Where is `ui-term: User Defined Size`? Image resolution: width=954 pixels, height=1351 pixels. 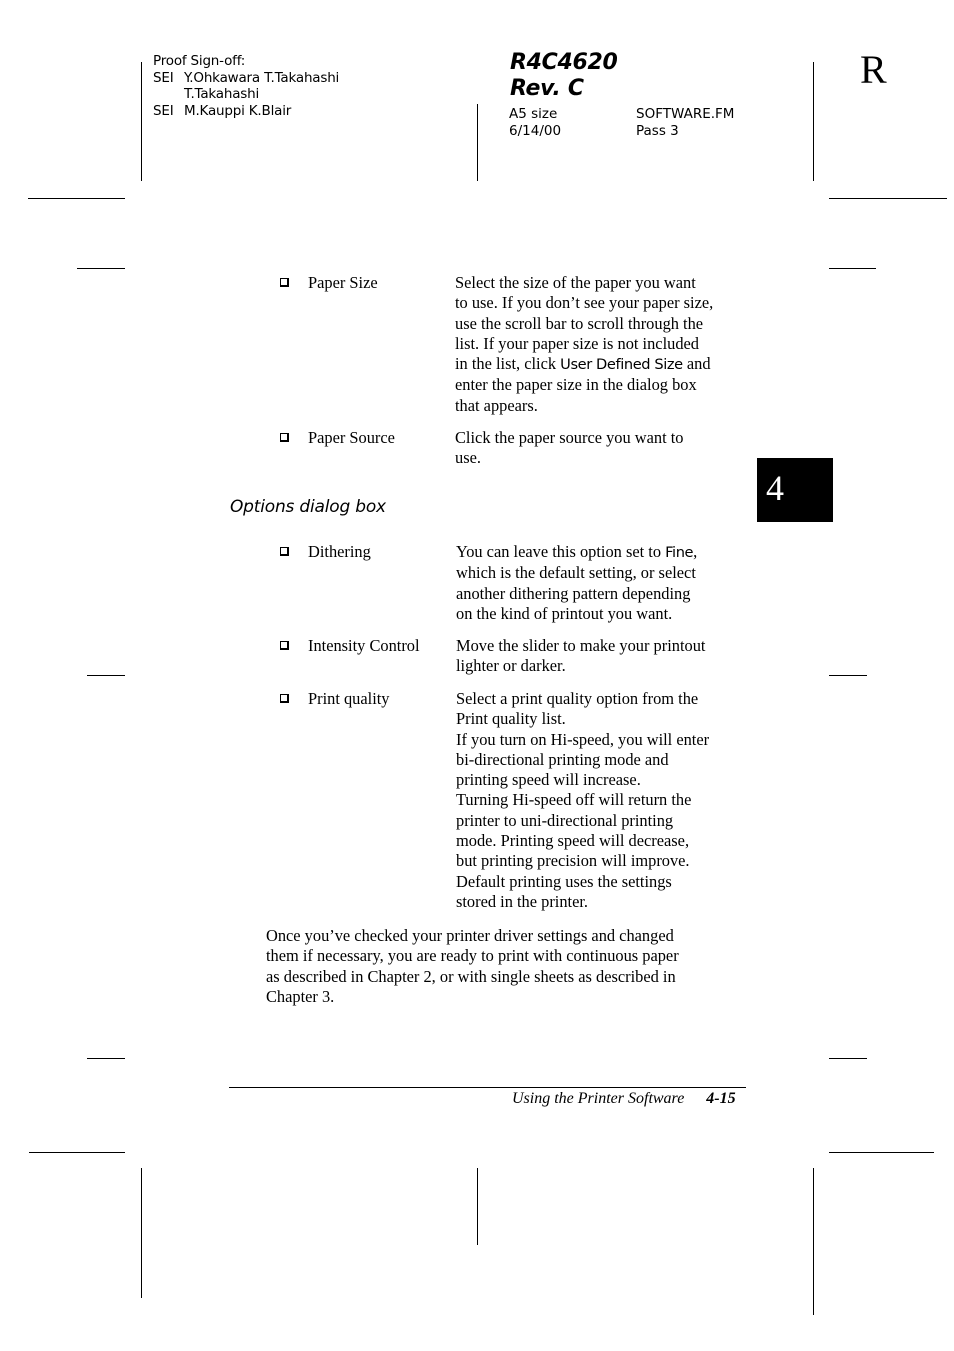
ui-term: User Defined Size is located at coordinates (621, 365).